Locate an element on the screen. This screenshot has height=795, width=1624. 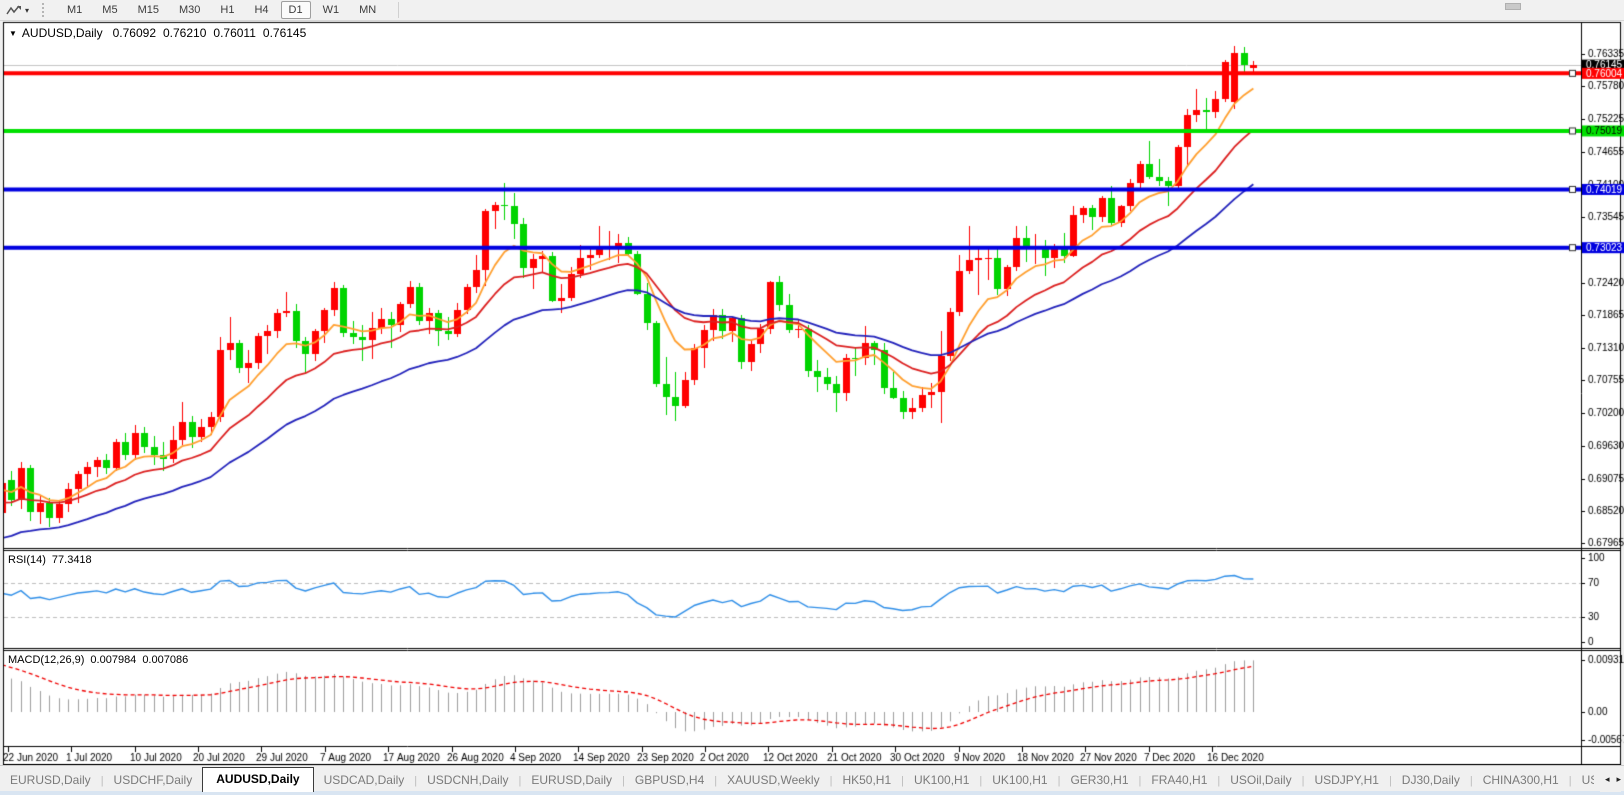
collapse-triangle-icon: ▼ is located at coordinates (13, 33).